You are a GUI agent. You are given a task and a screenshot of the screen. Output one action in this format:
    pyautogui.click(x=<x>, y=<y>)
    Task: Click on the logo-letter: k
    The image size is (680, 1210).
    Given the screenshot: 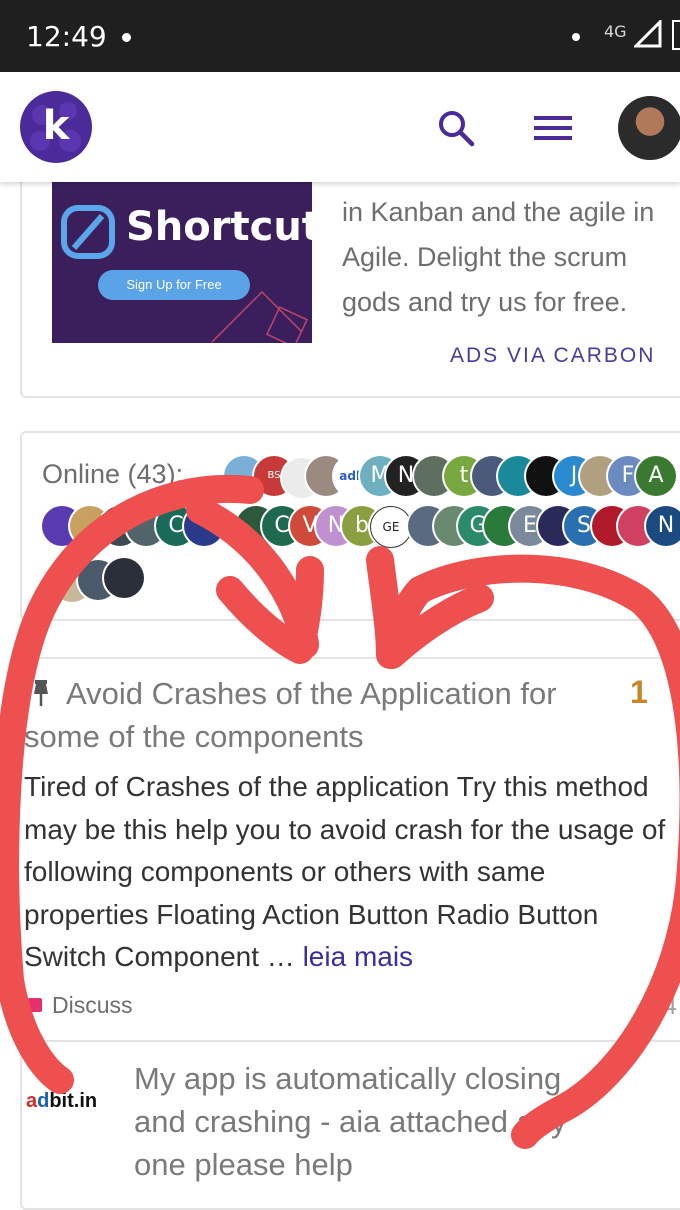 What is the action you would take?
    pyautogui.click(x=56, y=126)
    